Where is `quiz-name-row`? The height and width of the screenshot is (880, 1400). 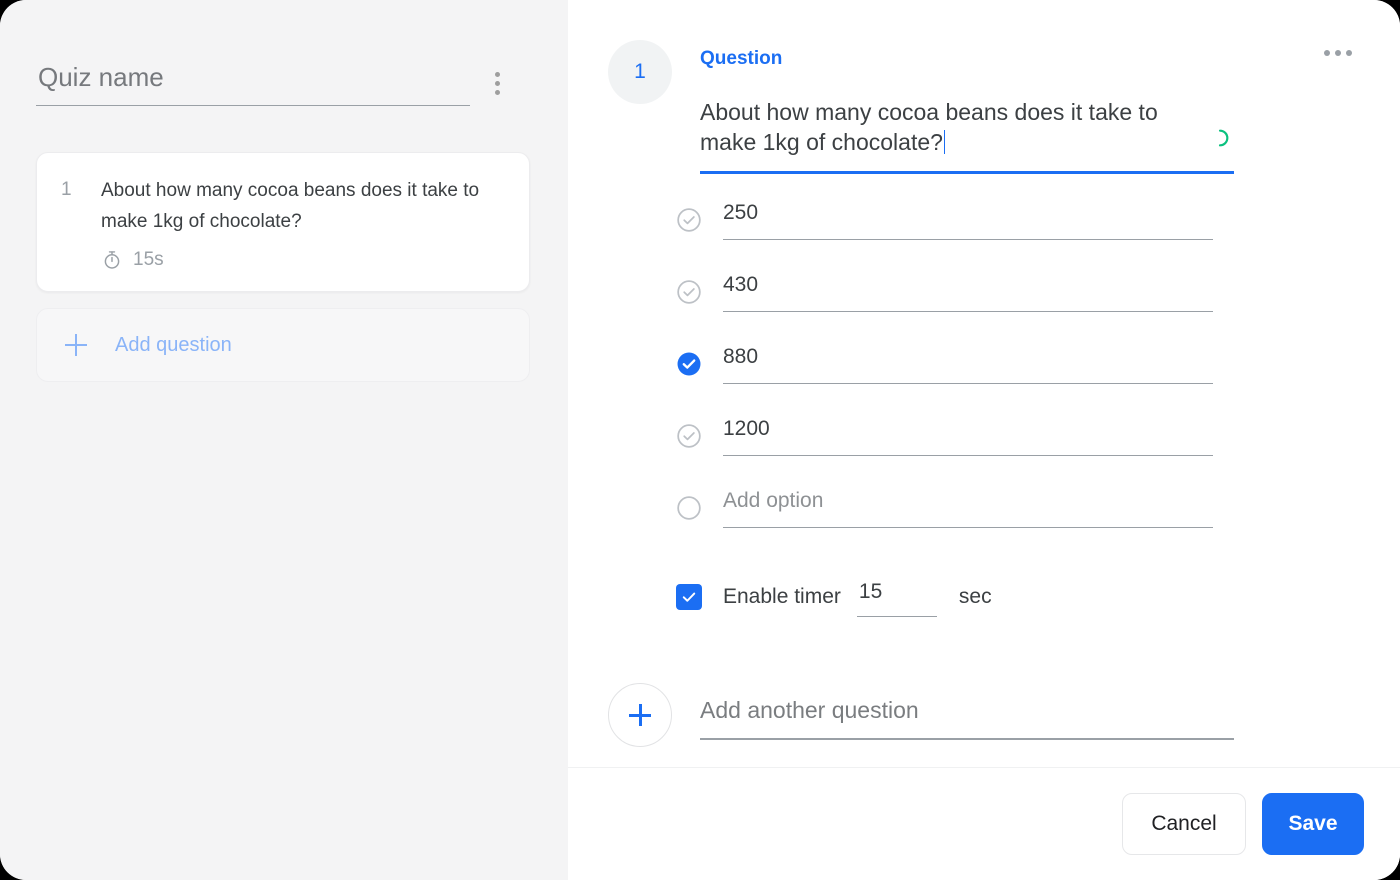 quiz-name-row is located at coordinates (274, 84).